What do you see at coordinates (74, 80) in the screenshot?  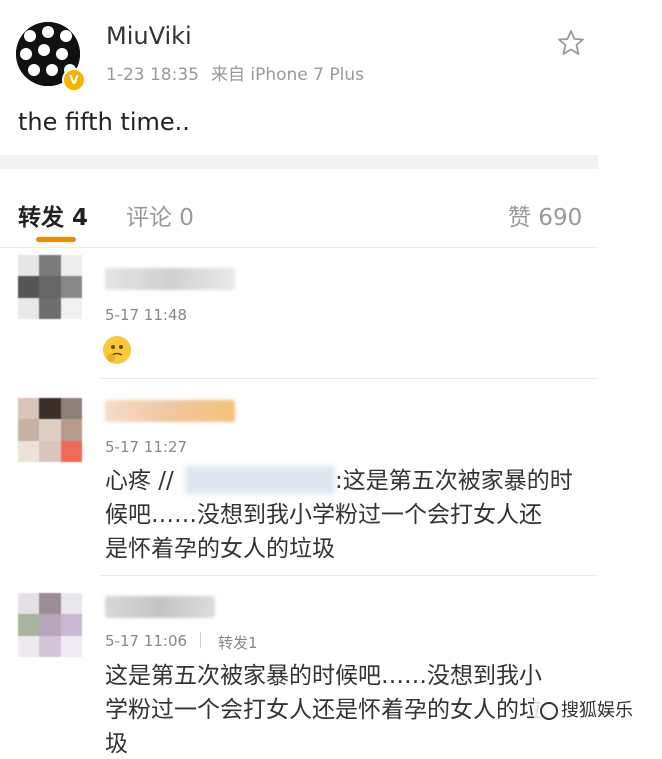 I see `verified-badge-icon: V` at bounding box center [74, 80].